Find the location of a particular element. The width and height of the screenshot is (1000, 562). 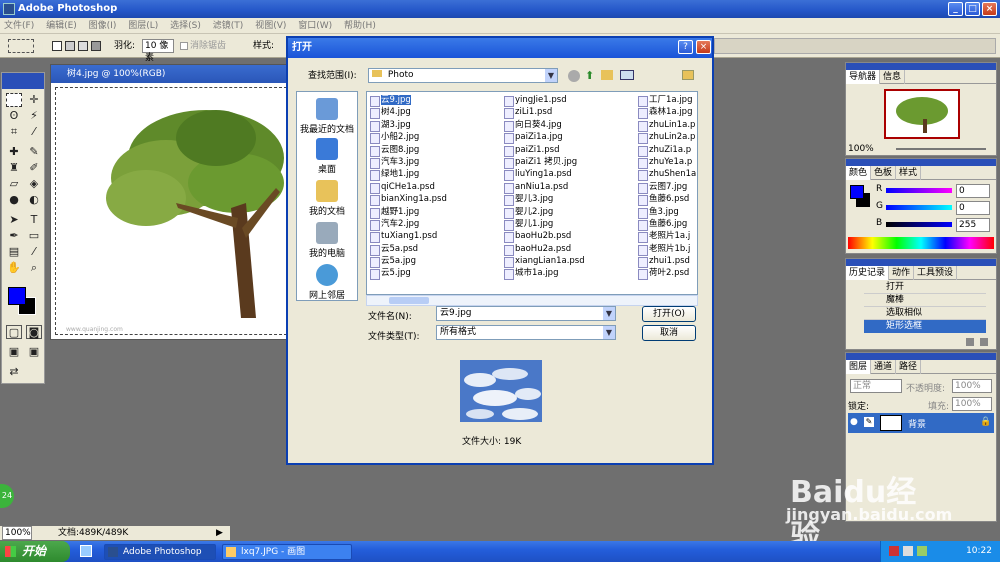

navigator-thumbnail is located at coordinates (922, 114).